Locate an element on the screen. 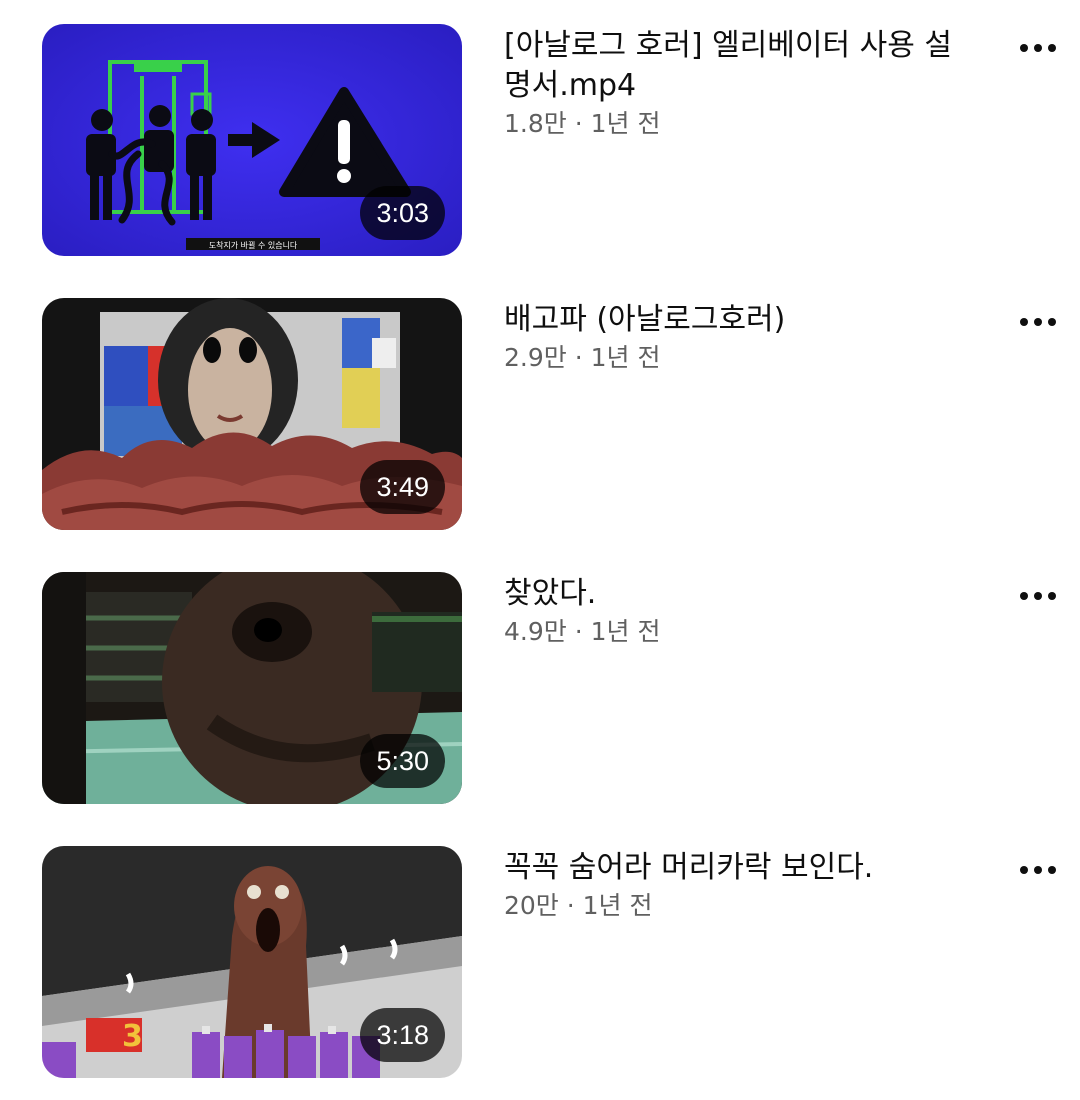  video-info: 찾았다. 4.9만 · 1년 전 is located at coordinates (739, 611).